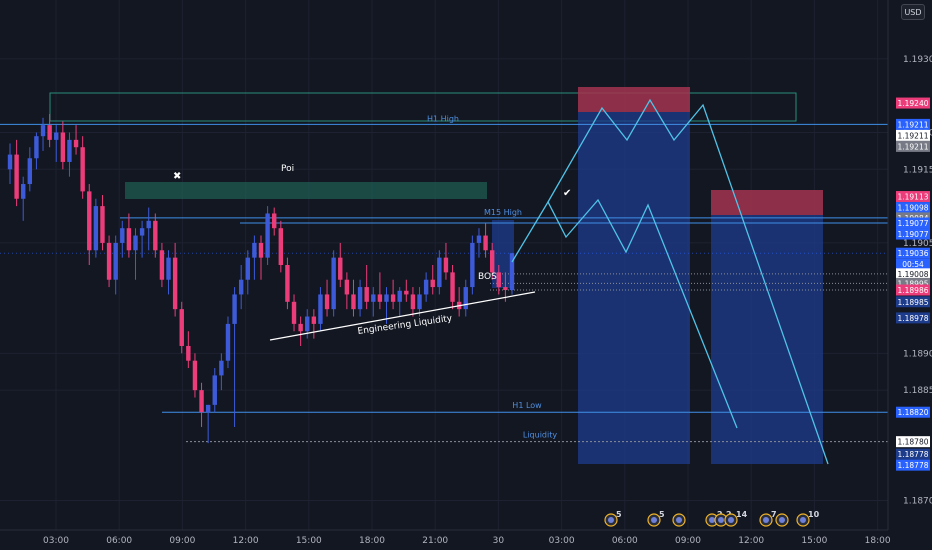  I want to click on event-badge-count: 7, so click(774, 514).